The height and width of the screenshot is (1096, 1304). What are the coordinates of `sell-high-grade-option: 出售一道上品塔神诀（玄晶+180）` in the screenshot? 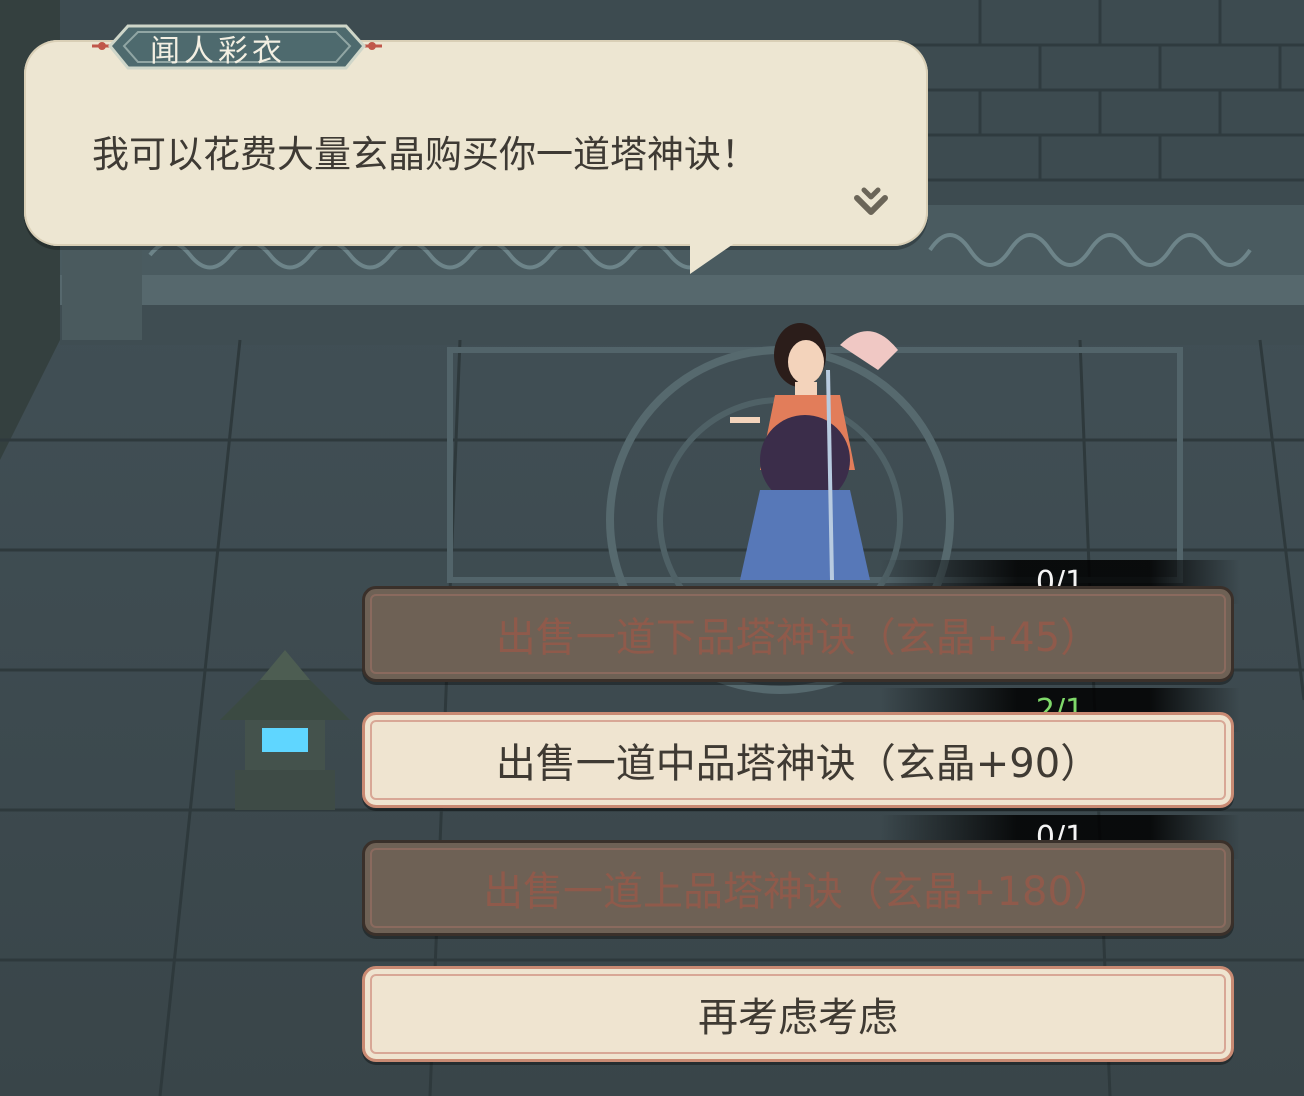 It's located at (798, 888).